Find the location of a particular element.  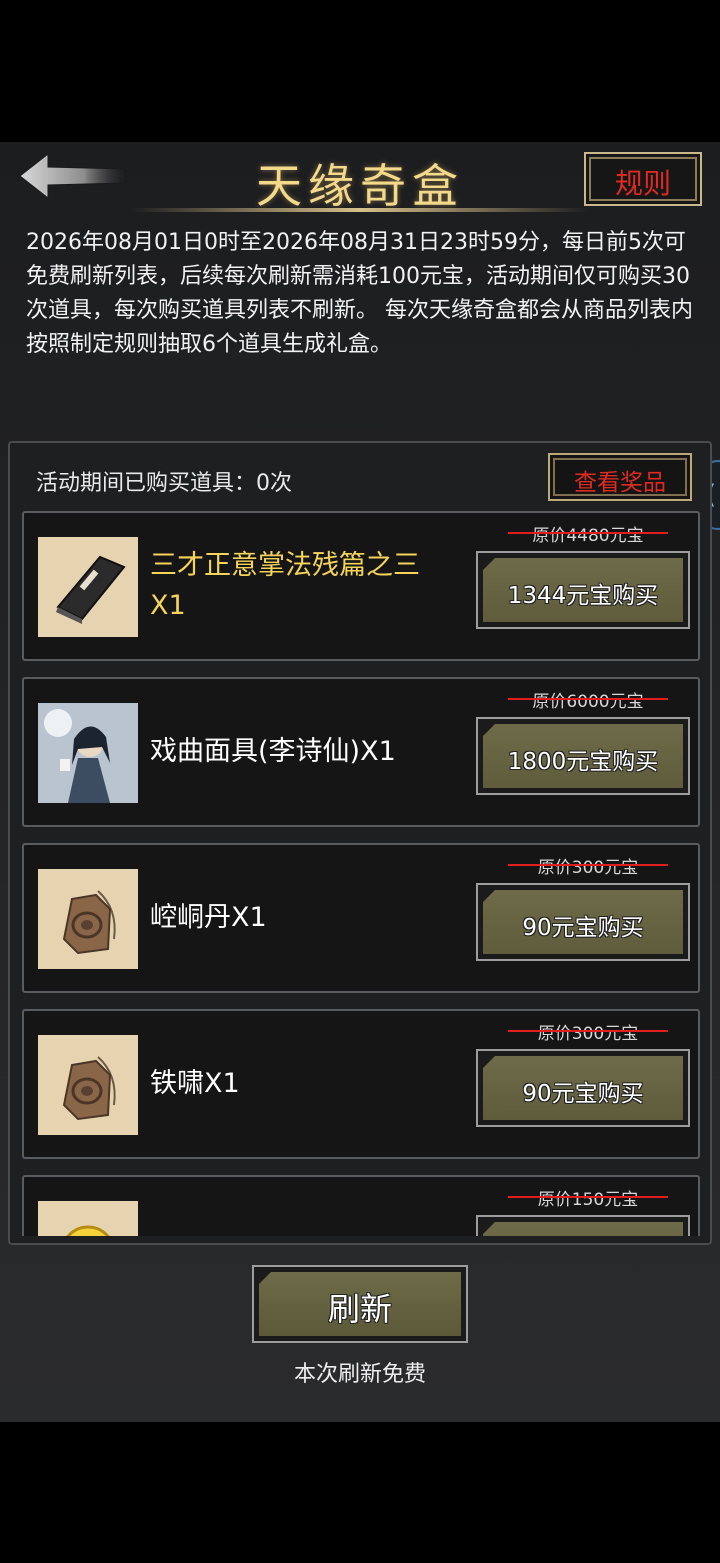

original-price-text: 原价6000元宝 is located at coordinates (588, 702).